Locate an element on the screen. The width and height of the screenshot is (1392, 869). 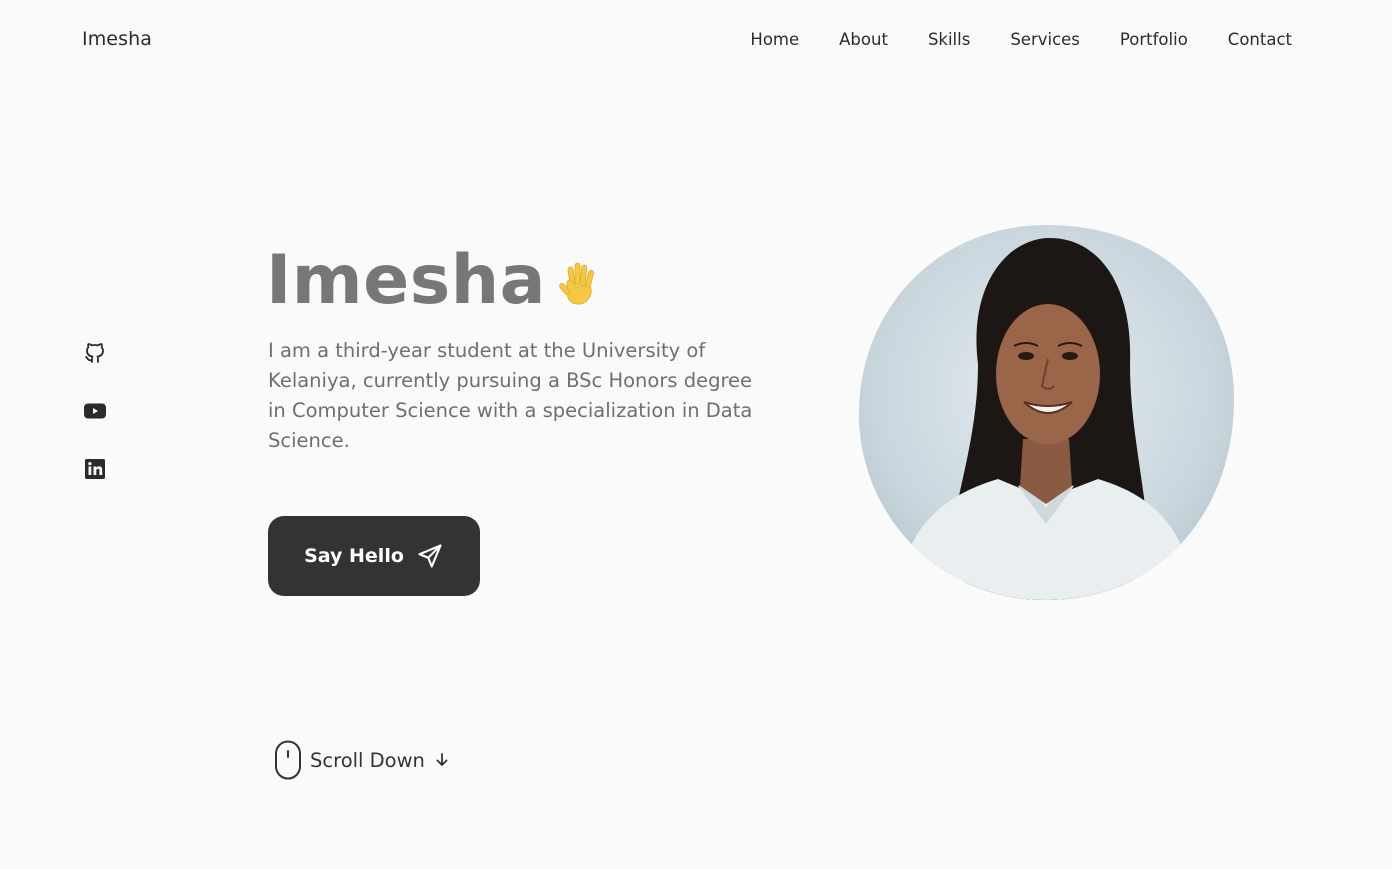
nav-home: Home is located at coordinates (774, 40).